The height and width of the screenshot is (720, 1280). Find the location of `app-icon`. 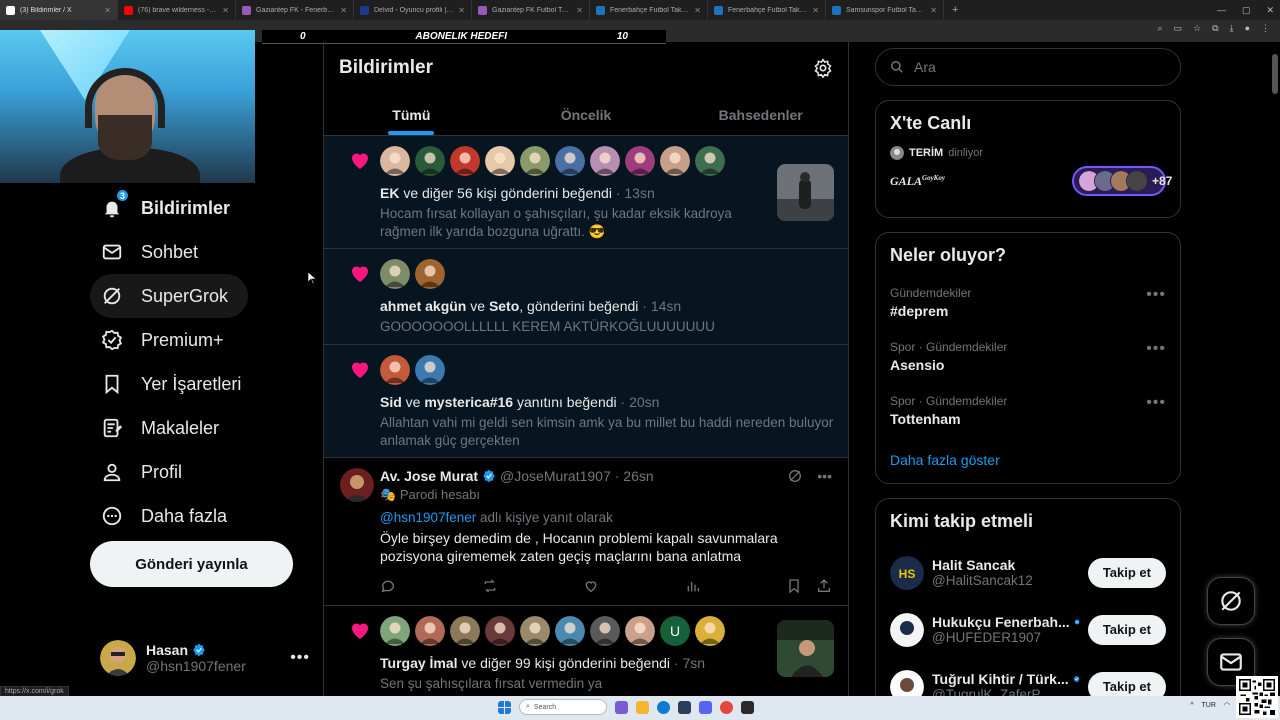

app-icon is located at coordinates (747, 707).